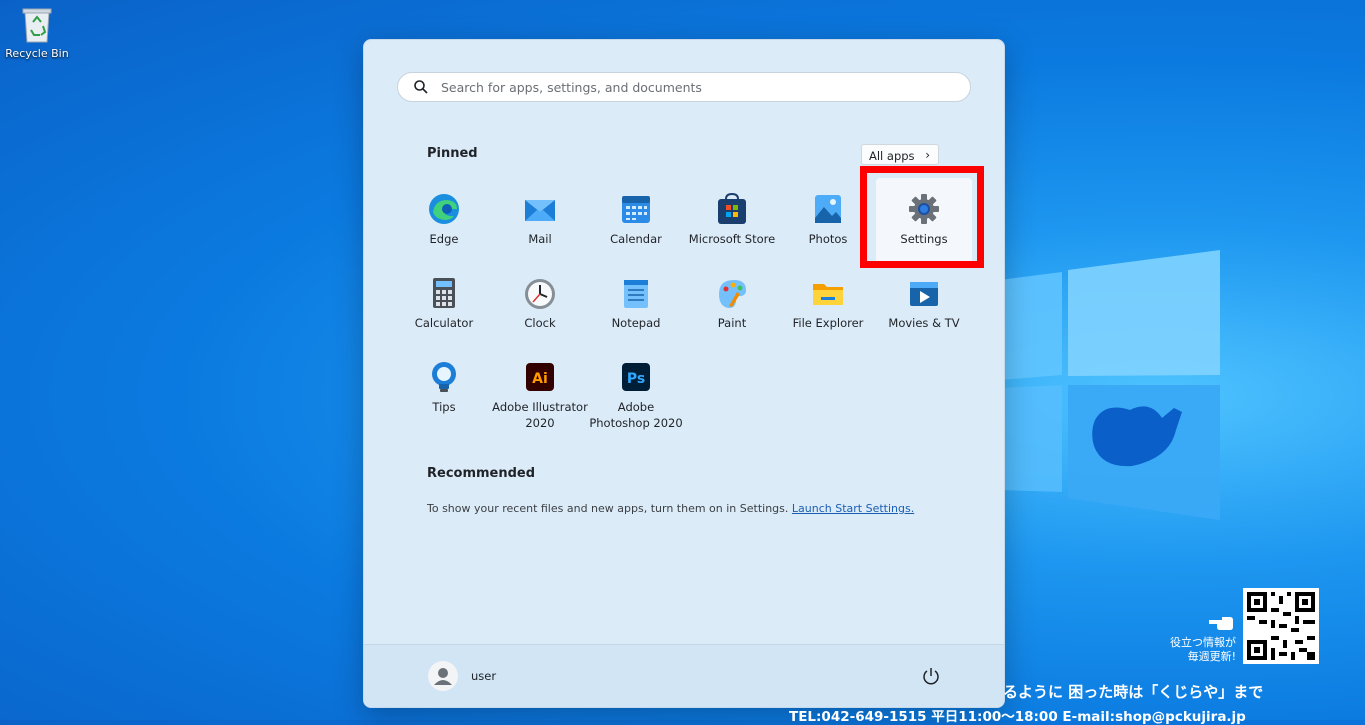  I want to click on pointing-hand-icon, so click(1221, 623).